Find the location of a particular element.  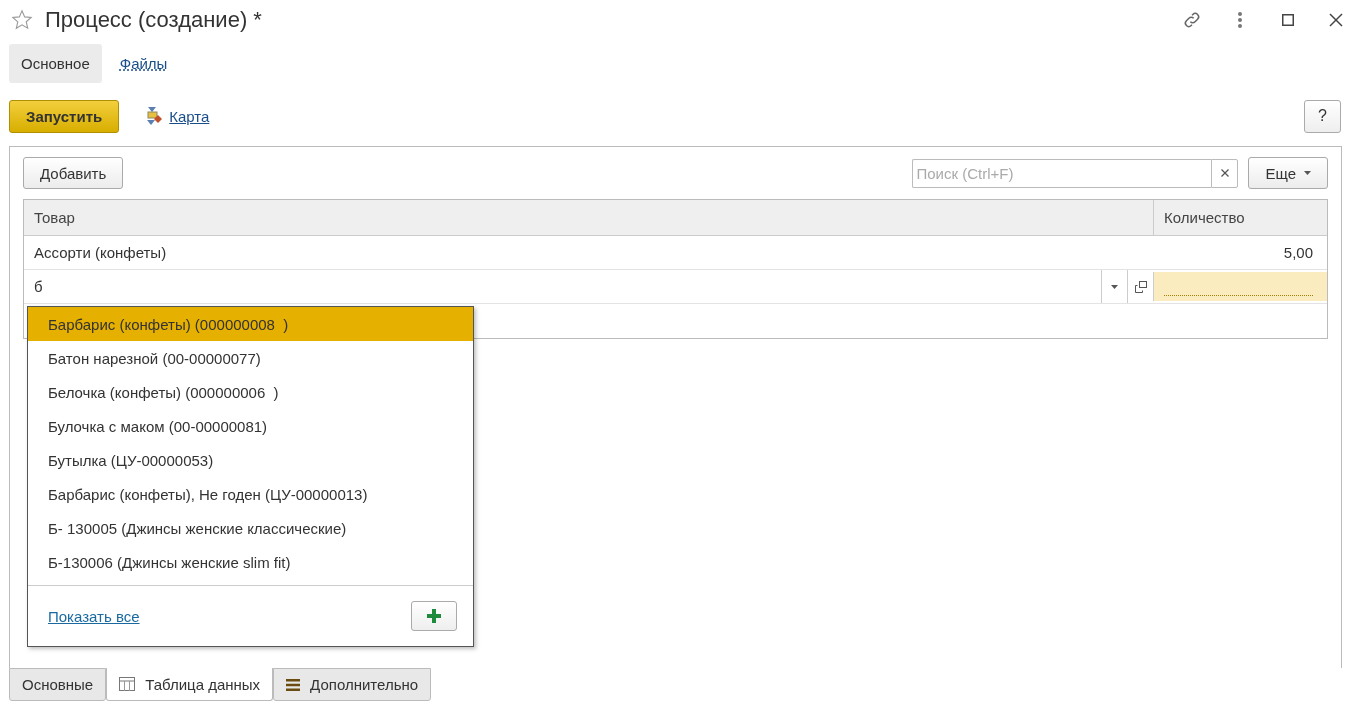

dropdown-item: Булочка с маком (00-00000081) is located at coordinates (250, 426).